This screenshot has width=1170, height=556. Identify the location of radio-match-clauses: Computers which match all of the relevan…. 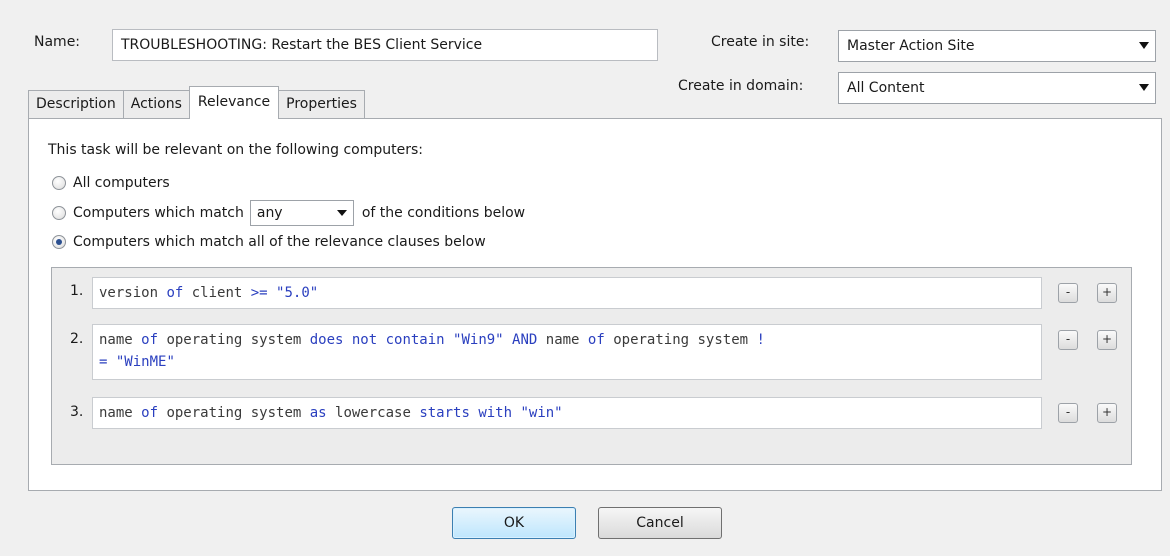
(269, 242).